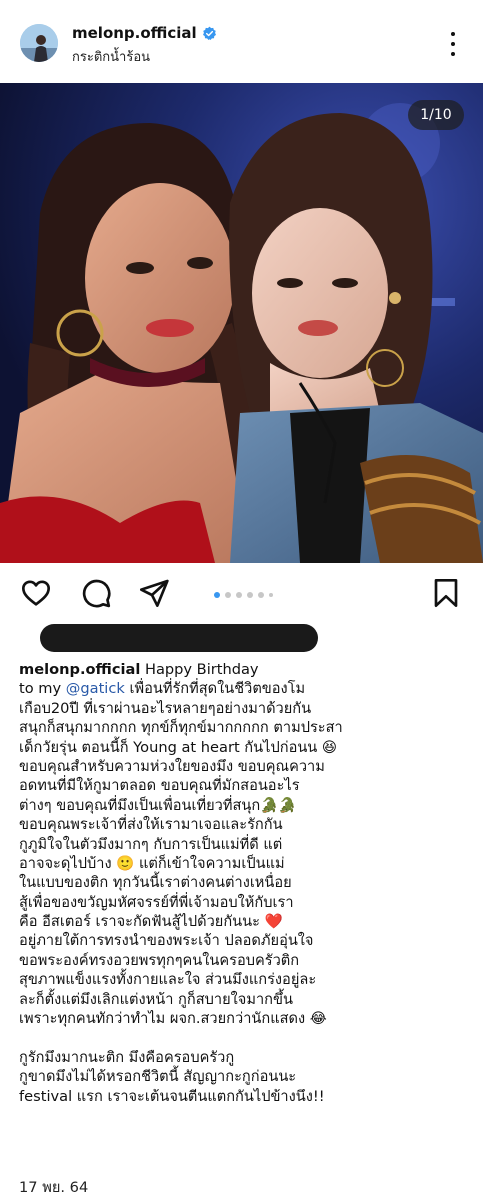  Describe the element at coordinates (453, 44) in the screenshot. I see `more-options-icon` at that location.